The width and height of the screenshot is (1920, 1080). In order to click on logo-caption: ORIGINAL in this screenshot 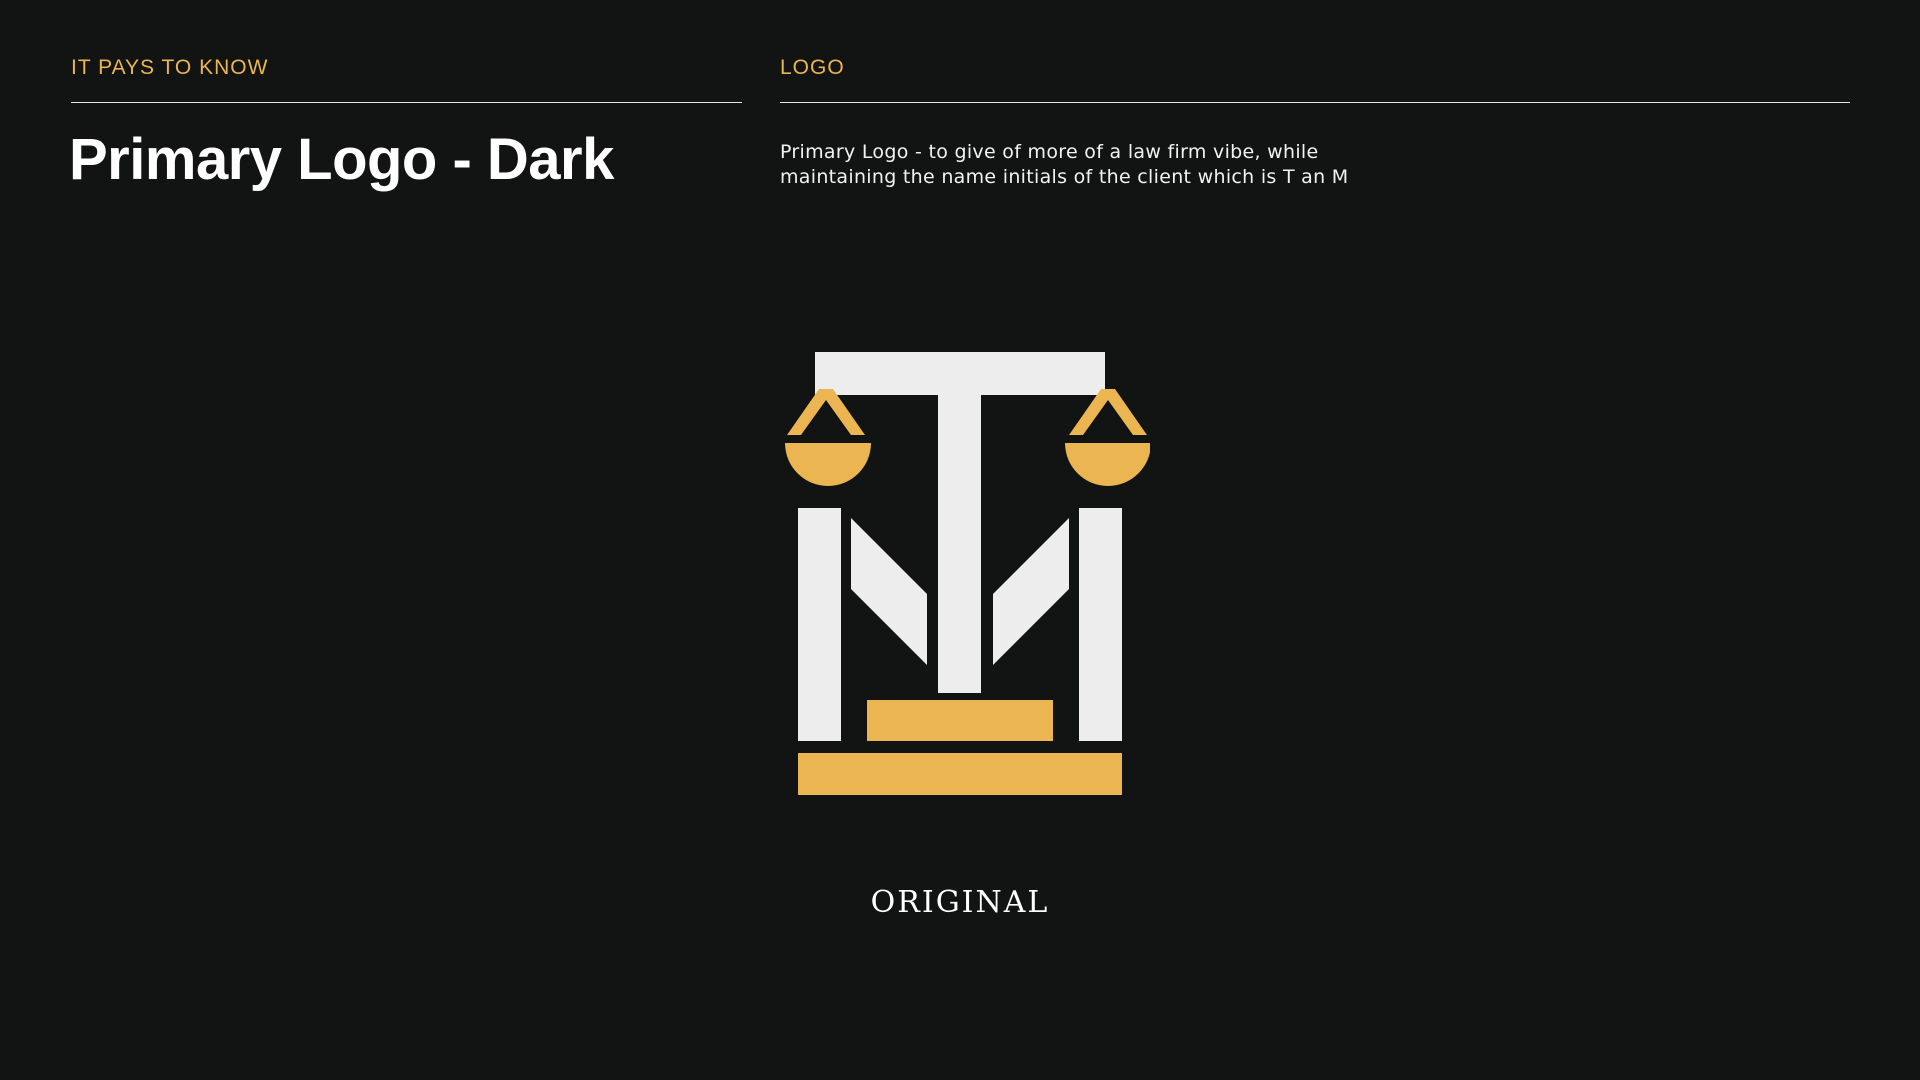, I will do `click(960, 902)`.